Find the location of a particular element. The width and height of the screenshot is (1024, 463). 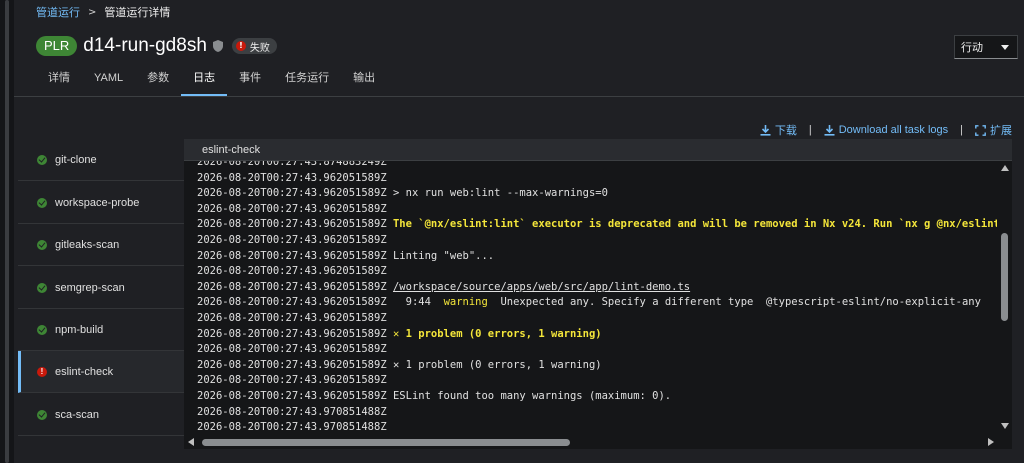

log-line: 2026-08-20T00:27:43.970851488Z is located at coordinates (597, 413).